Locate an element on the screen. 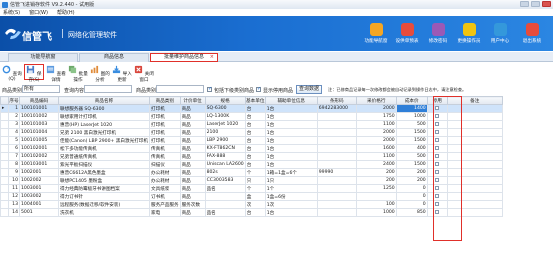 This screenshot has width=553, height=258. column-header: 基本单位 is located at coordinates (255, 100).